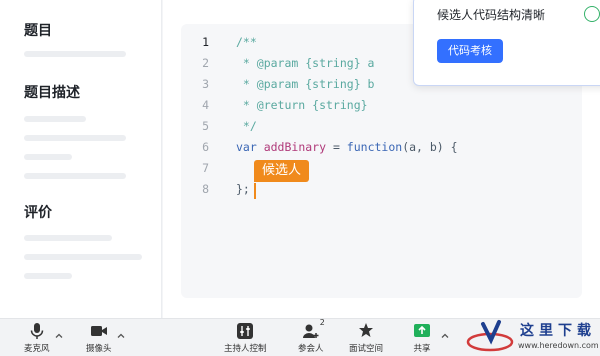 The height and width of the screenshot is (356, 600). I want to click on code-text: * @param {string} a, so click(305, 63).